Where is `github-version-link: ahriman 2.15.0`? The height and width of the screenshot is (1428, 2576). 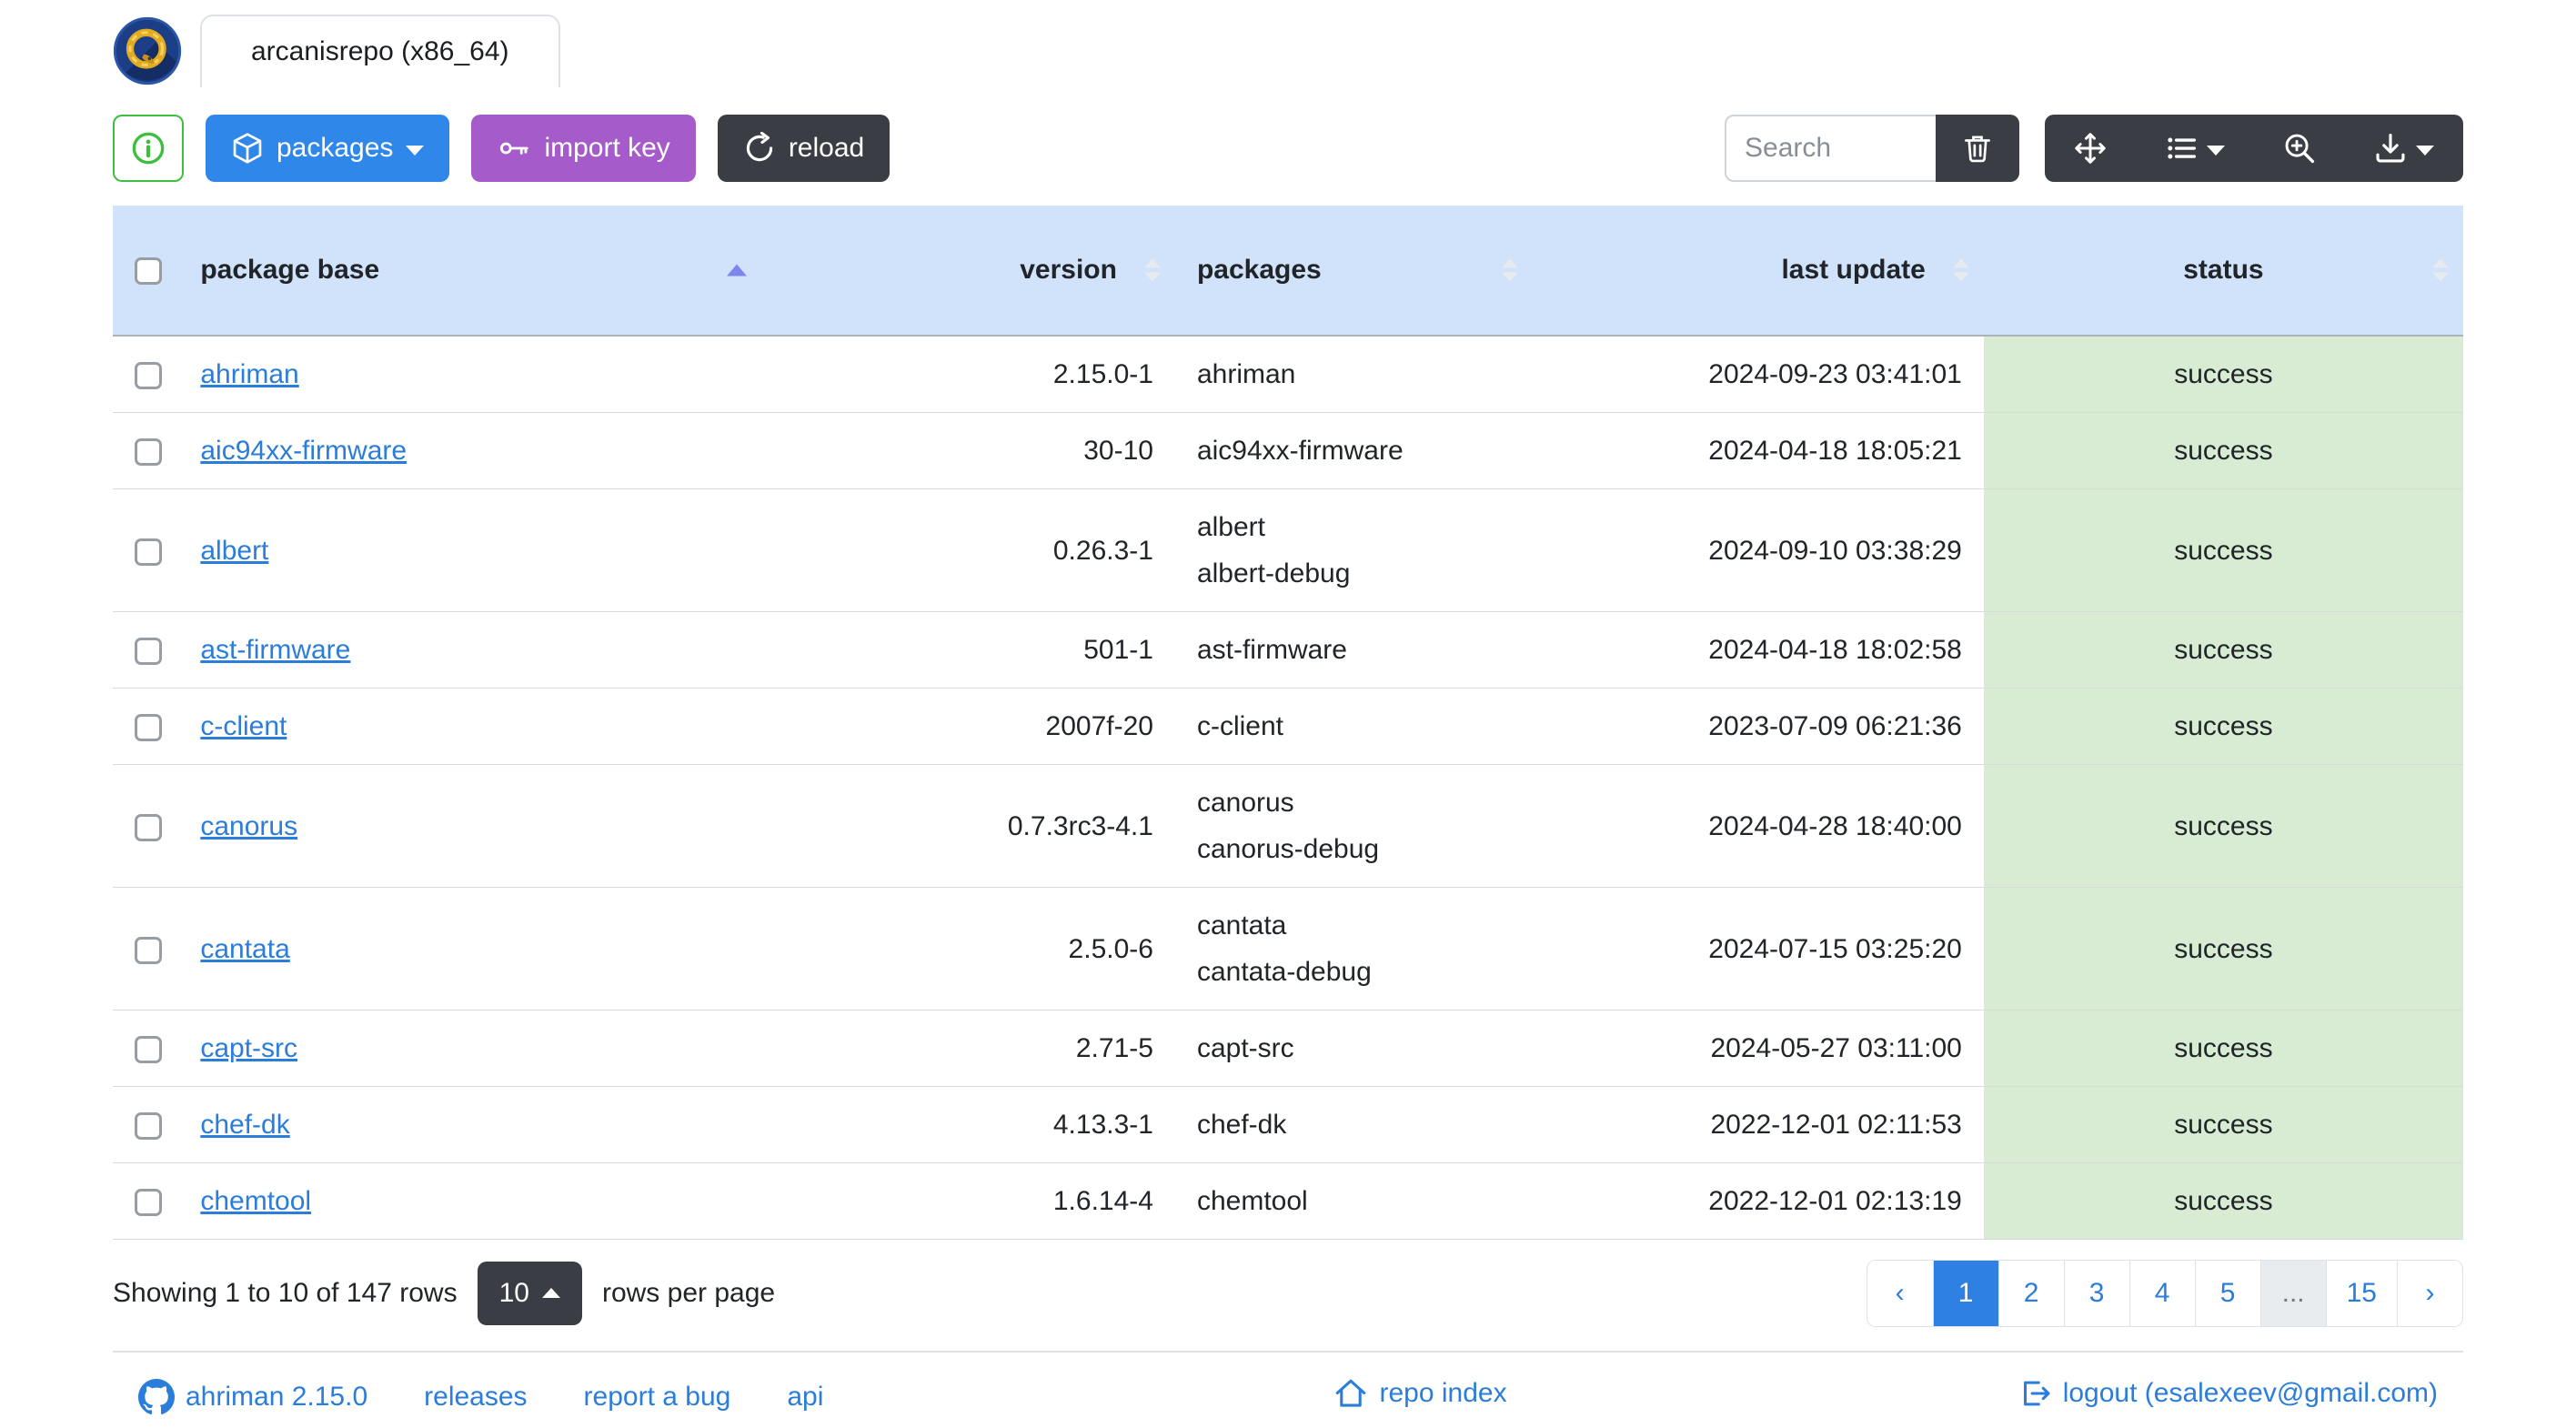
github-version-link: ahriman 2.15.0 is located at coordinates (252, 1397).